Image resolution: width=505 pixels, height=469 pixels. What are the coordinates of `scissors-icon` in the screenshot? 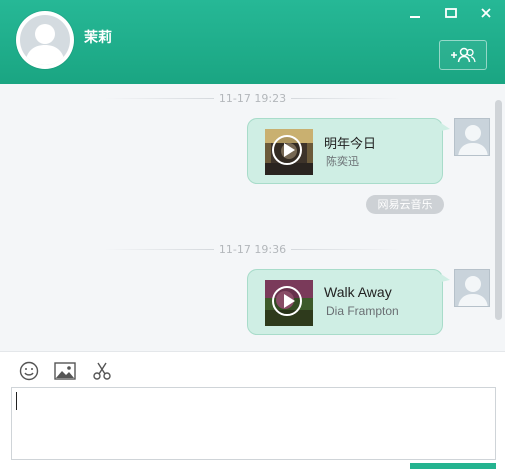 It's located at (102, 371).